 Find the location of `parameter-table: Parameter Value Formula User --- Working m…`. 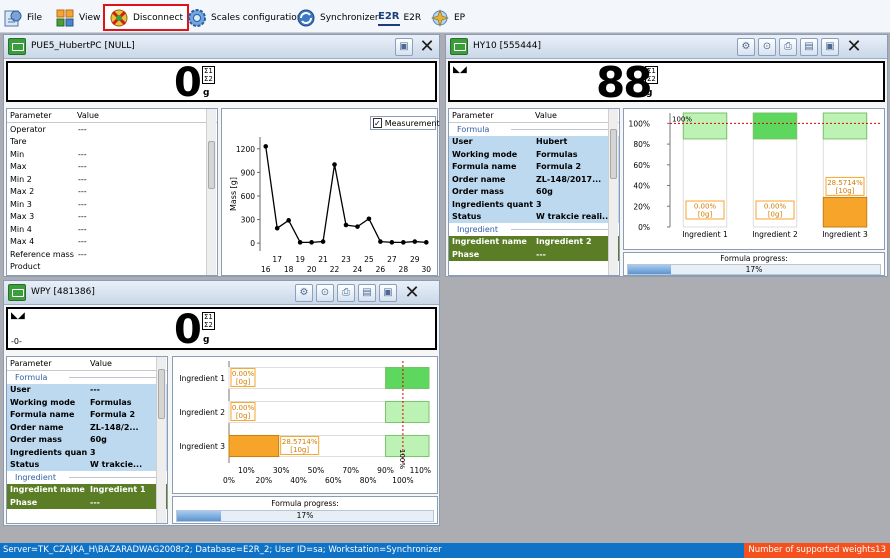

parameter-table: Parameter Value Formula User --- Working m… is located at coordinates (87, 440).